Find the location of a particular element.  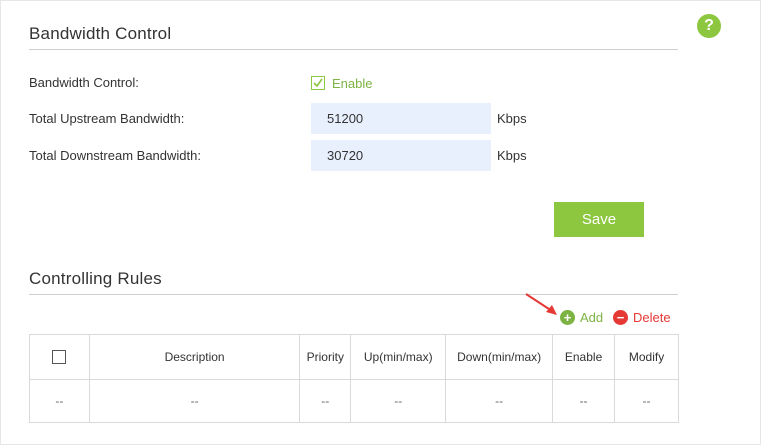

pointer-arrow-icon is located at coordinates (541, 304).